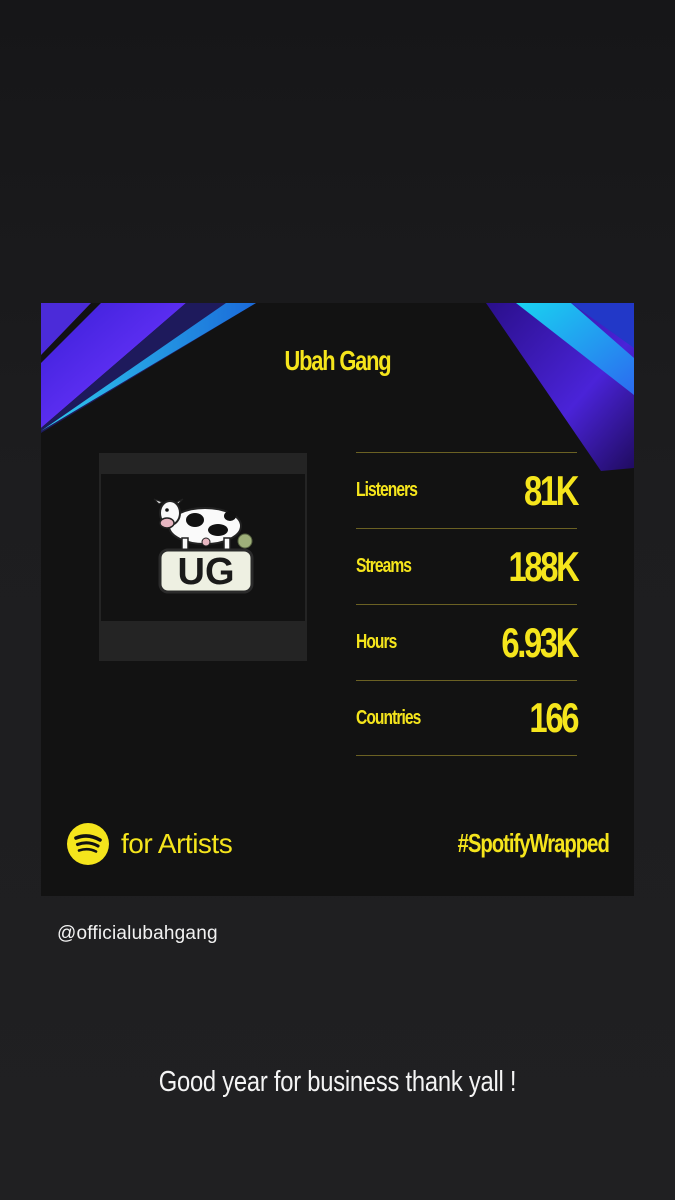 The height and width of the screenshot is (1200, 675). Describe the element at coordinates (467, 642) in the screenshot. I see `stat-row-hours: Hours 6.93K` at that location.